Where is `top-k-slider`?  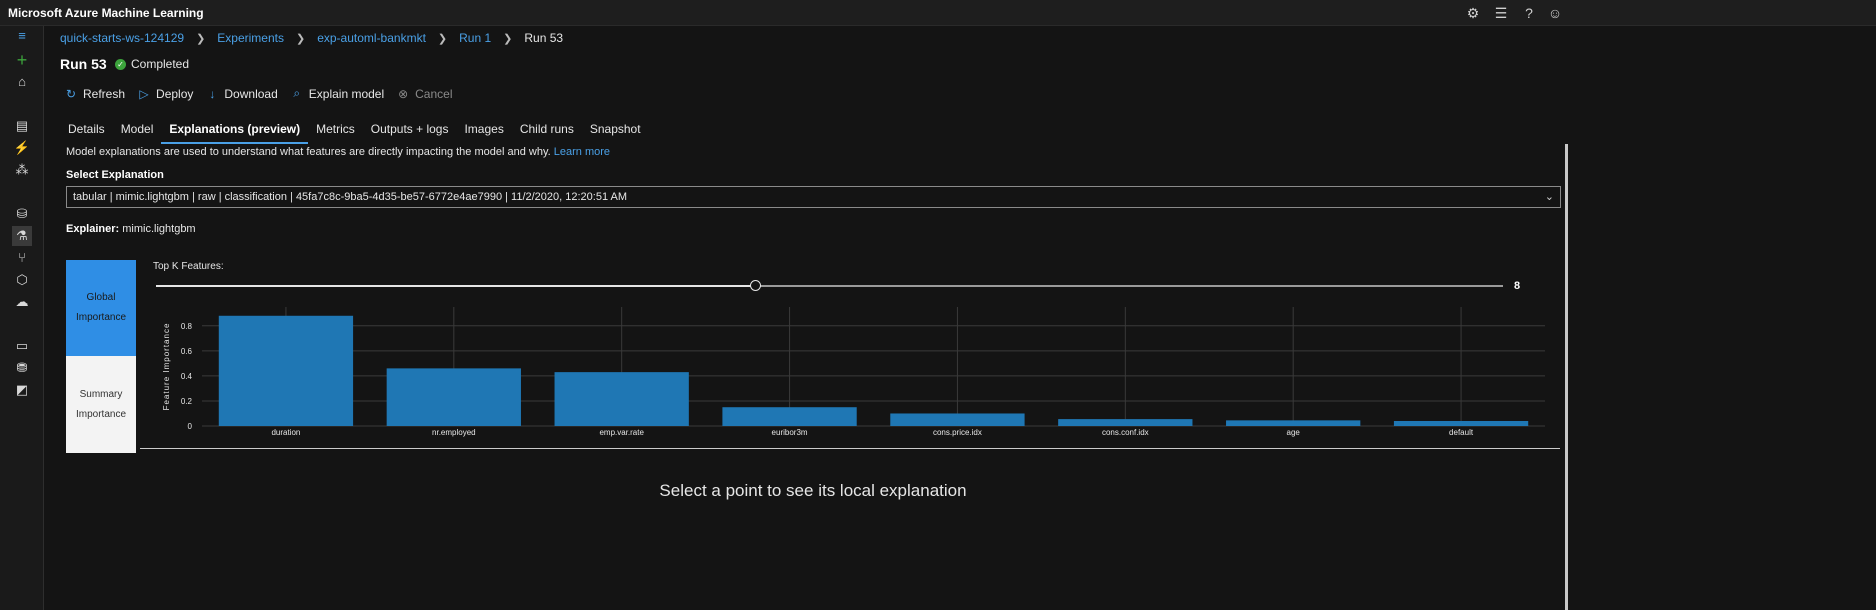 top-k-slider is located at coordinates (829, 285).